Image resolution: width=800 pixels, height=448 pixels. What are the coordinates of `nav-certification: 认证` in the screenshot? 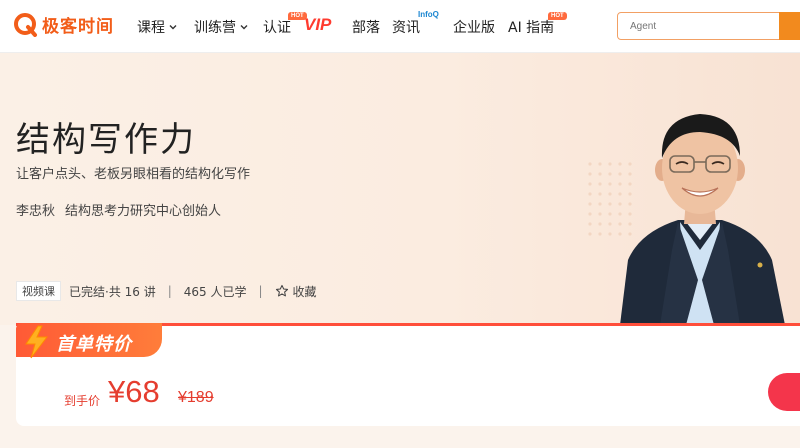 It's located at (277, 27).